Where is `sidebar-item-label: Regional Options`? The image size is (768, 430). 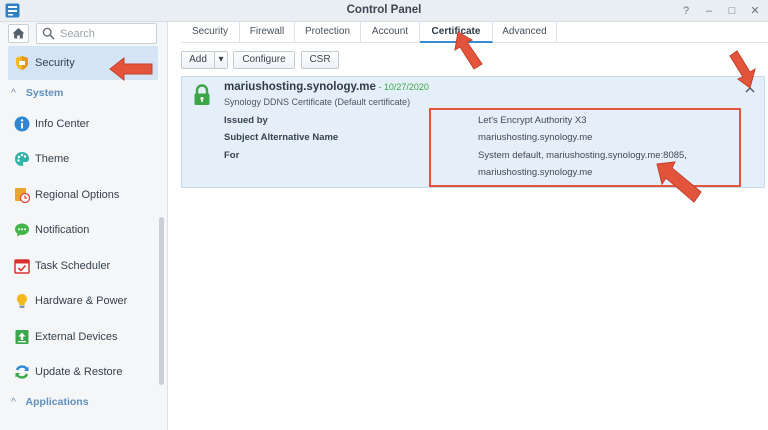
sidebar-item-label: Regional Options is located at coordinates (77, 195).